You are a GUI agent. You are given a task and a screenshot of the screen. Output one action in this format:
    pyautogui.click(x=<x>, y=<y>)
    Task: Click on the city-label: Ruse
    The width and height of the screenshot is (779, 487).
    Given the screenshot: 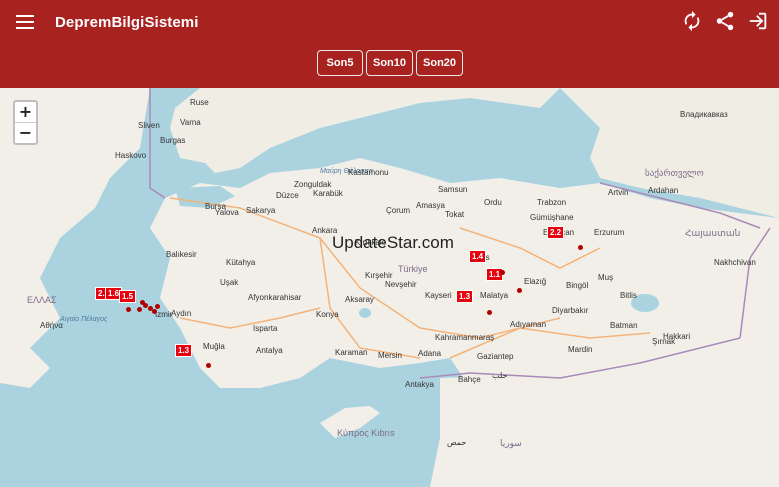 What is the action you would take?
    pyautogui.click(x=199, y=102)
    